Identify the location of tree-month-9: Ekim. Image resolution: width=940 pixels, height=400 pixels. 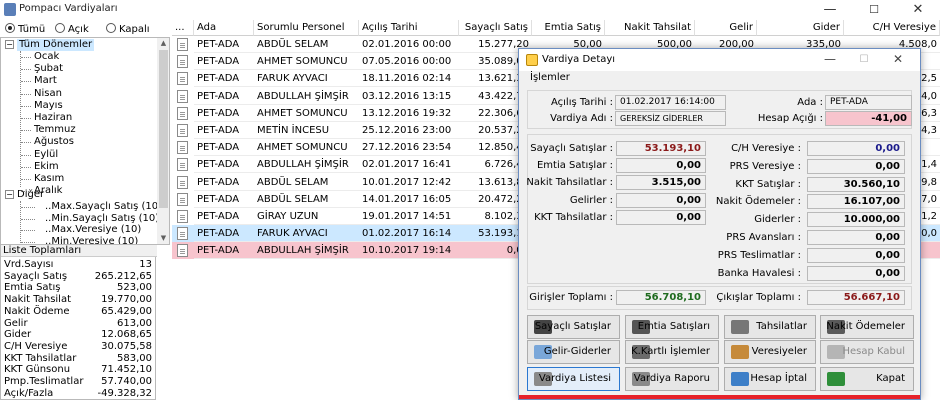
(46, 167).